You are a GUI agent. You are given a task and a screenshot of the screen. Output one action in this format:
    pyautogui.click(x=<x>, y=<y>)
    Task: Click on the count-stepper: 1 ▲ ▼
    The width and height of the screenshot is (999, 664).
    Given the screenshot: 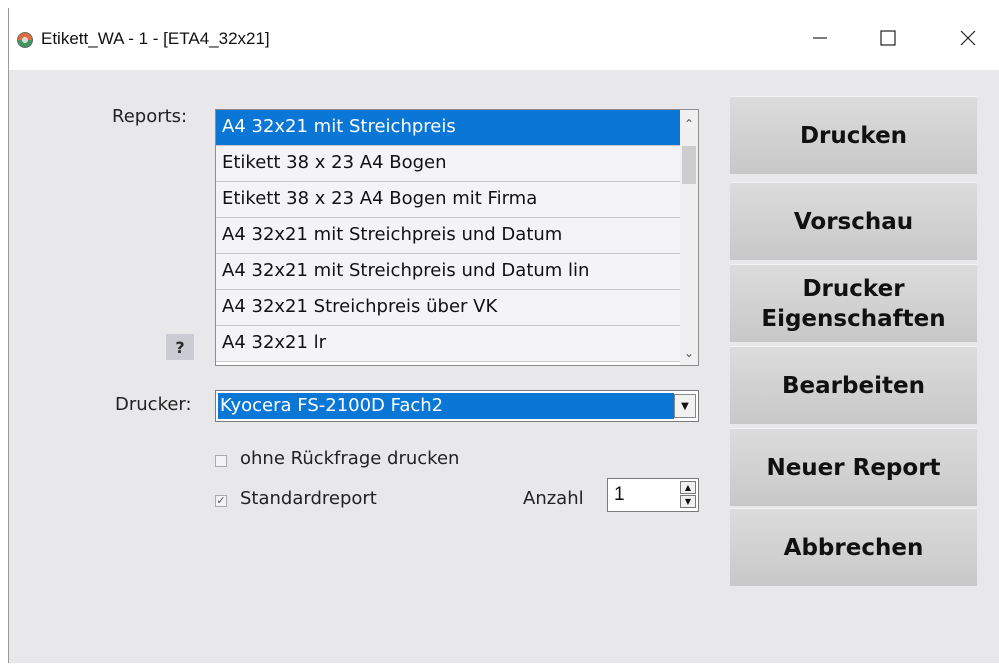 What is the action you would take?
    pyautogui.click(x=653, y=495)
    